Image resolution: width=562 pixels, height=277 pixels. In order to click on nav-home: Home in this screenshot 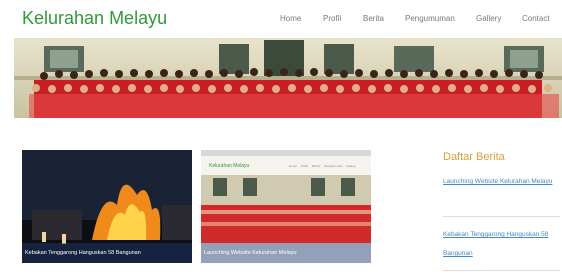, I will do `click(290, 18)`.